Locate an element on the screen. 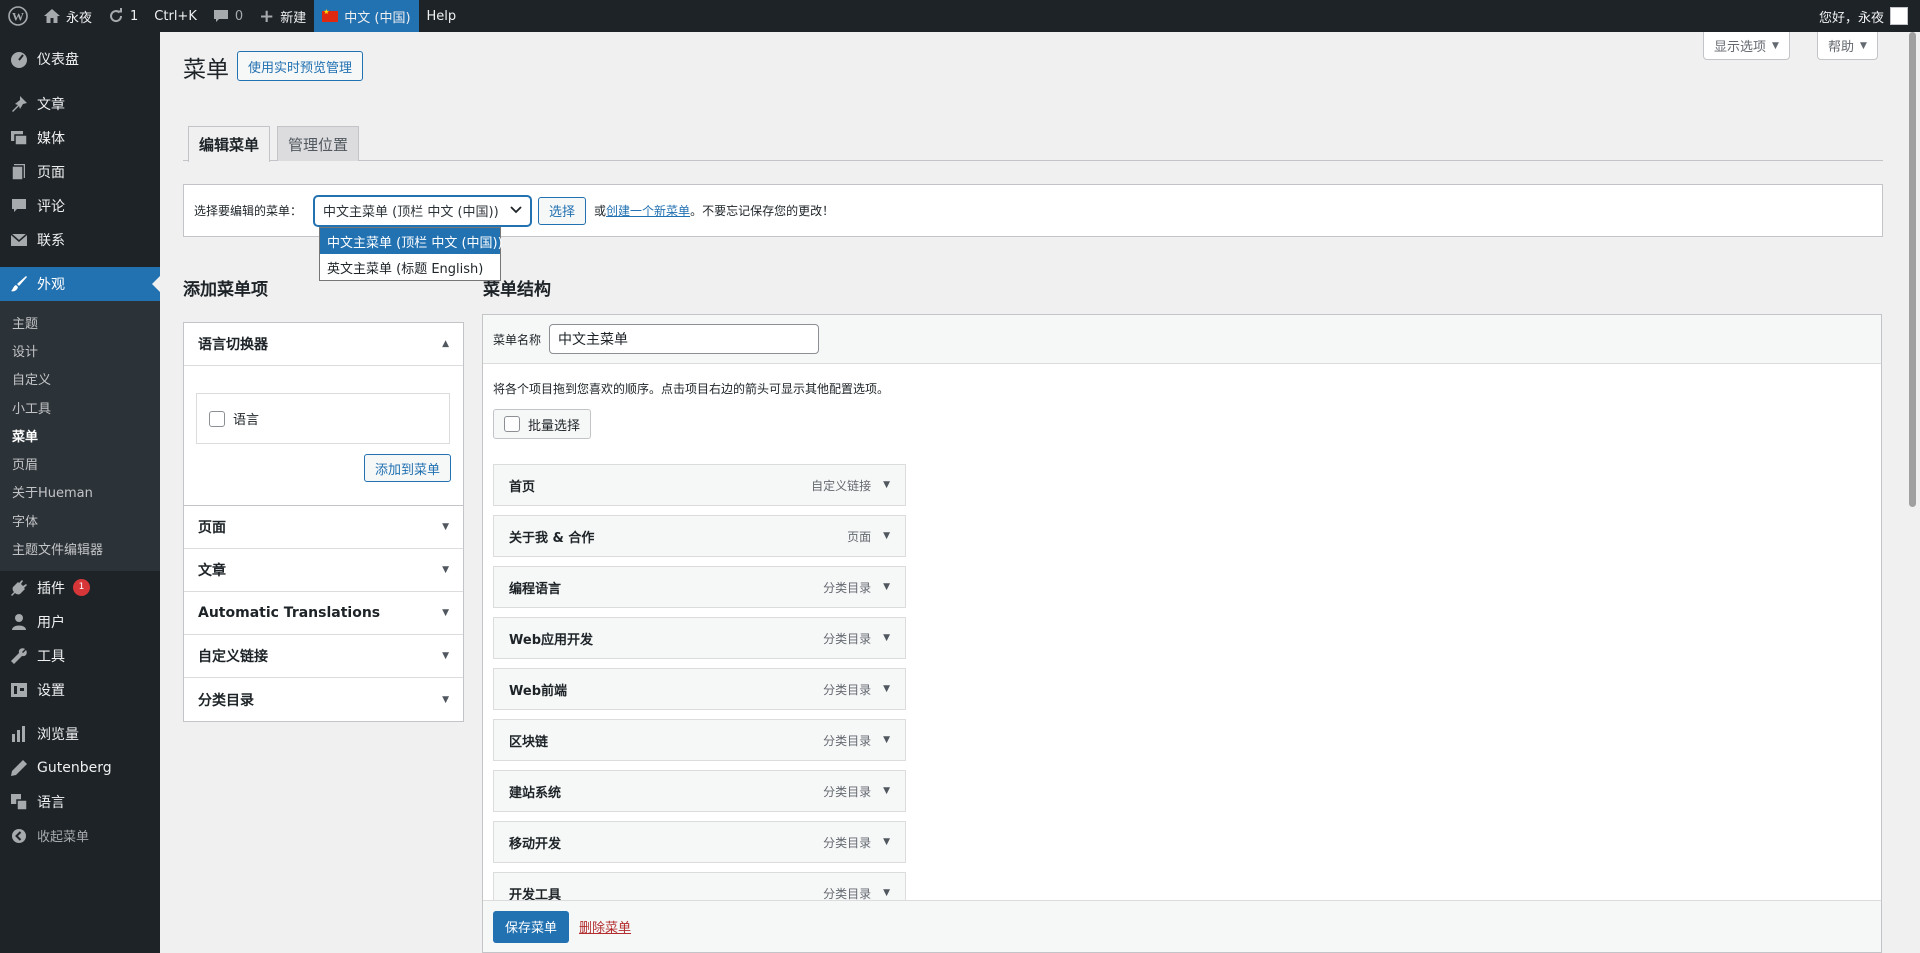 The width and height of the screenshot is (1920, 953). menu-item-bar: 移动开发 分类目录 ▼ is located at coordinates (699, 842).